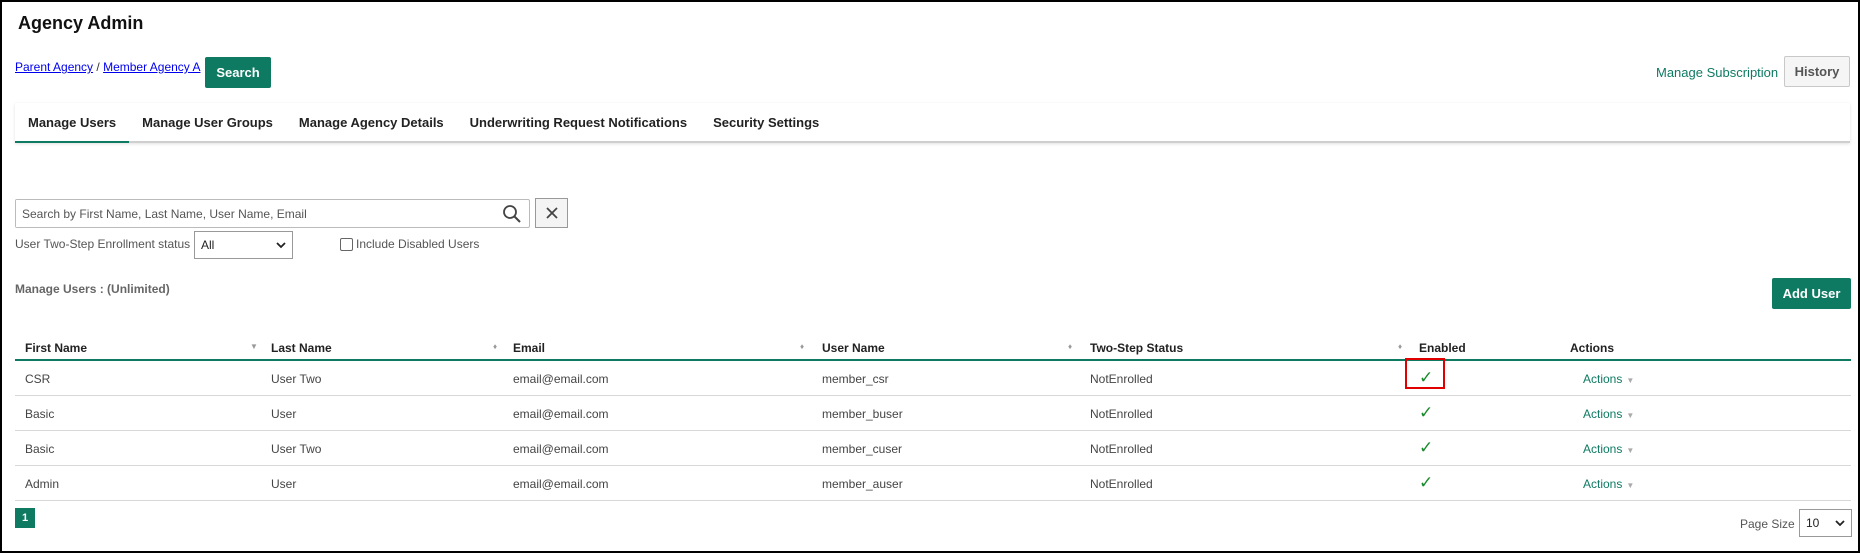 This screenshot has width=1860, height=553. I want to click on search-button: Search, so click(238, 72).